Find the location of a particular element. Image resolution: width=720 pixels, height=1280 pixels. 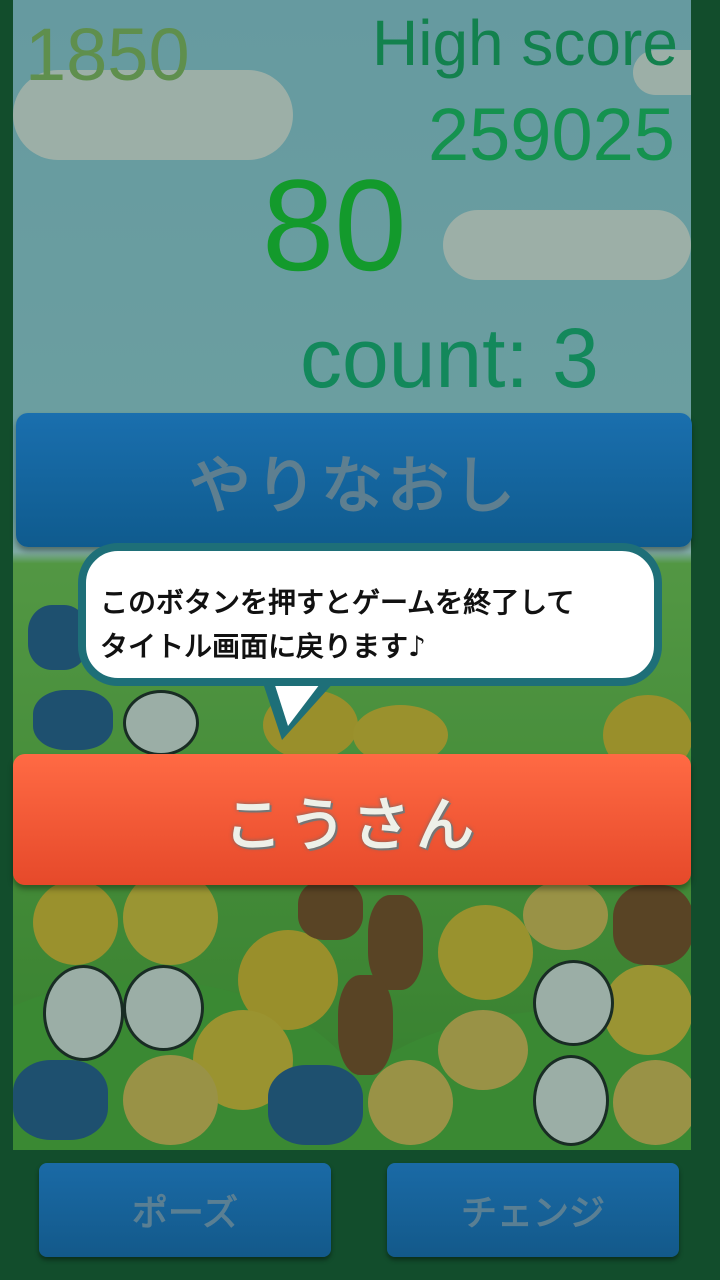

give-up-button: こうさん is located at coordinates (352, 819).